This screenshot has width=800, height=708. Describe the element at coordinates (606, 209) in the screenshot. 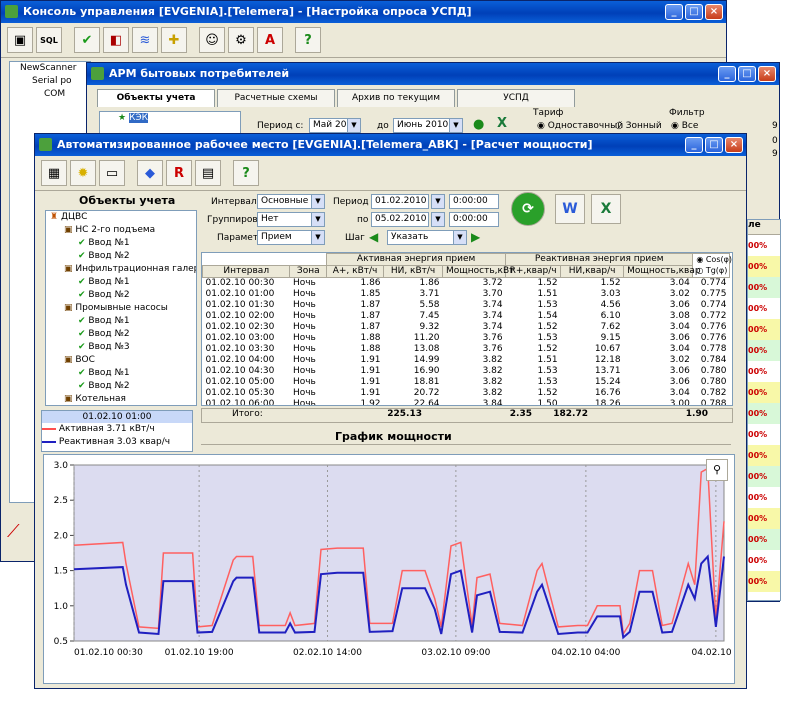

I see `excel-export-button: X` at that location.